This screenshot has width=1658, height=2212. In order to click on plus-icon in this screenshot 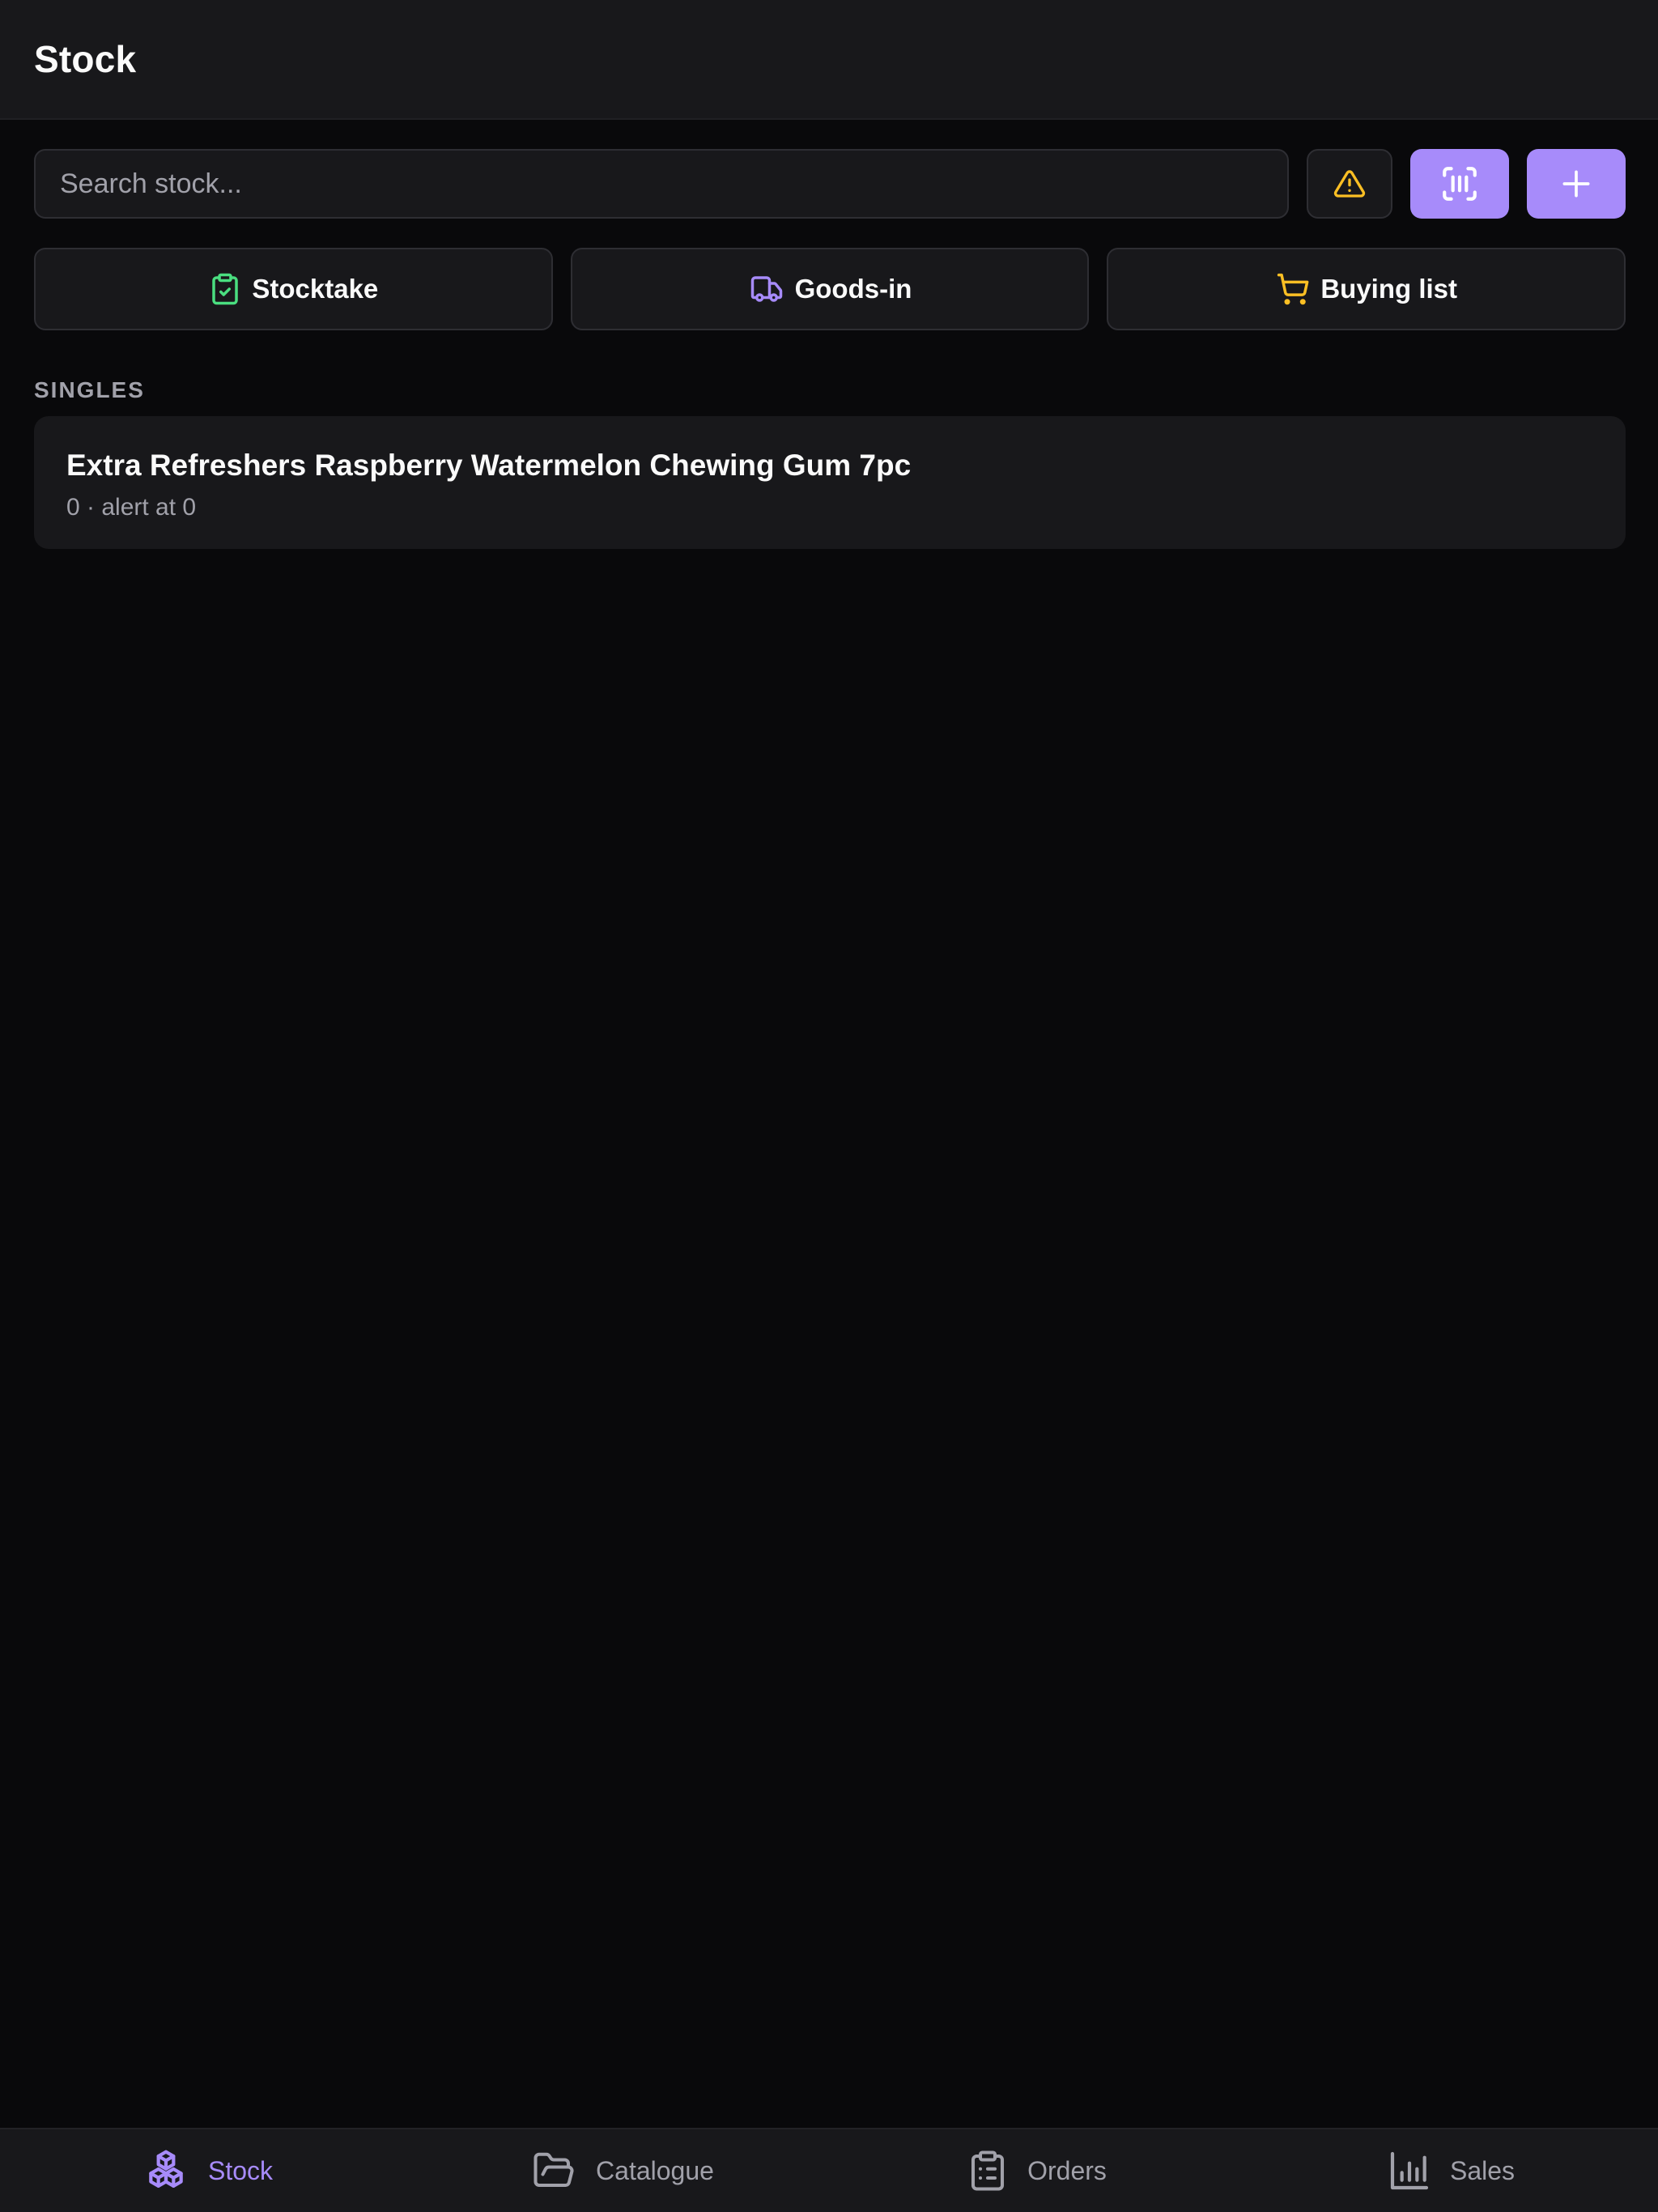, I will do `click(1576, 184)`.